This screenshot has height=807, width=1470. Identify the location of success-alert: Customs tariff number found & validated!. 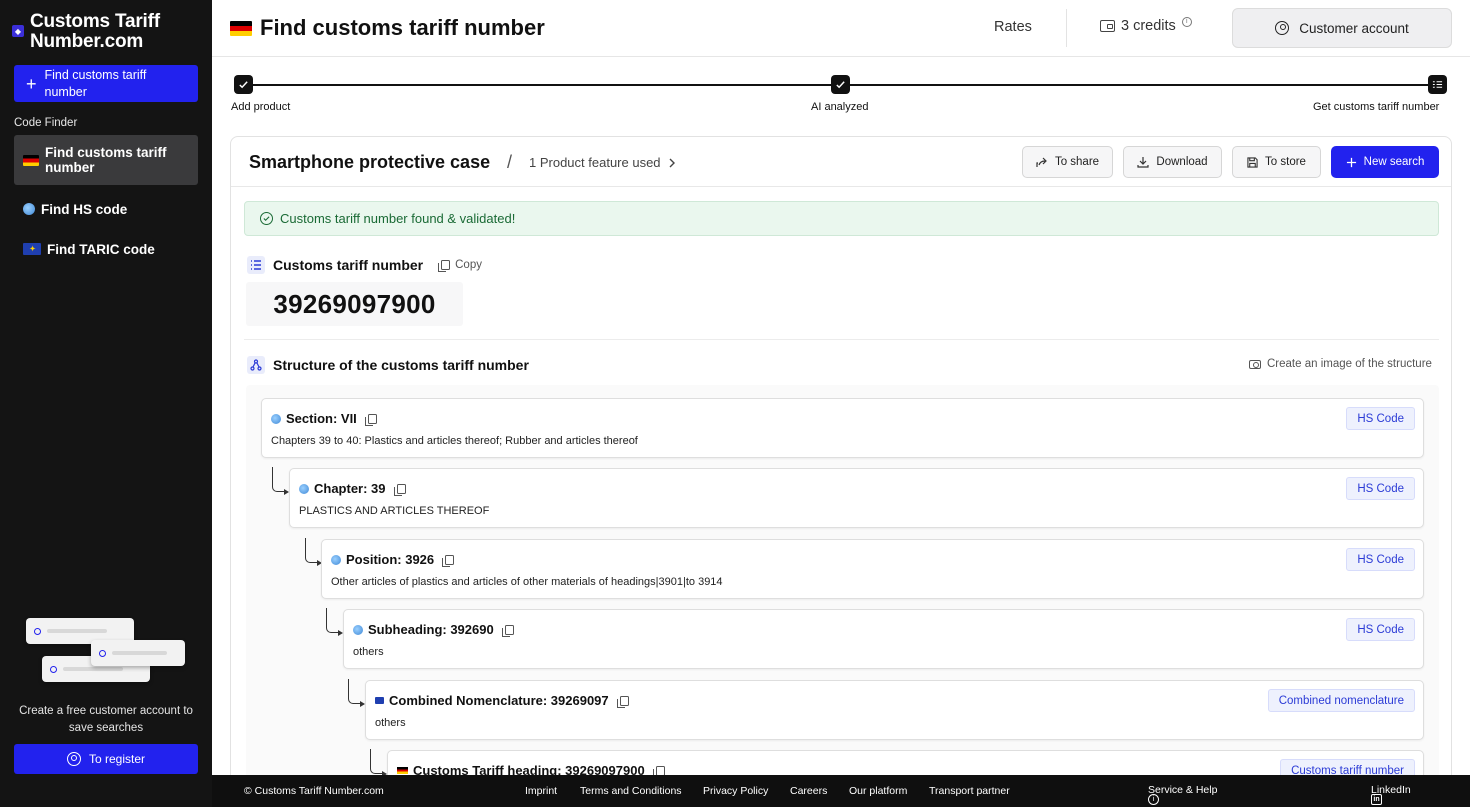
(841, 218).